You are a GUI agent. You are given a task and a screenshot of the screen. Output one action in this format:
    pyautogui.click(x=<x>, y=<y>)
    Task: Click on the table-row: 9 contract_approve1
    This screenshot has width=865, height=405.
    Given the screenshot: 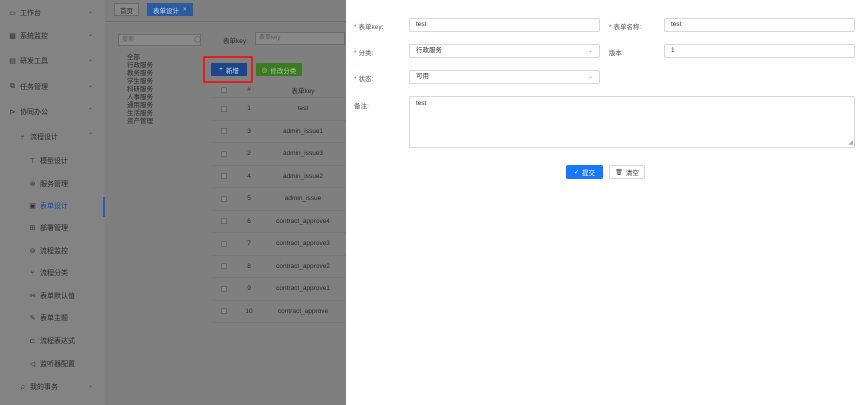 What is the action you would take?
    pyautogui.click(x=279, y=289)
    